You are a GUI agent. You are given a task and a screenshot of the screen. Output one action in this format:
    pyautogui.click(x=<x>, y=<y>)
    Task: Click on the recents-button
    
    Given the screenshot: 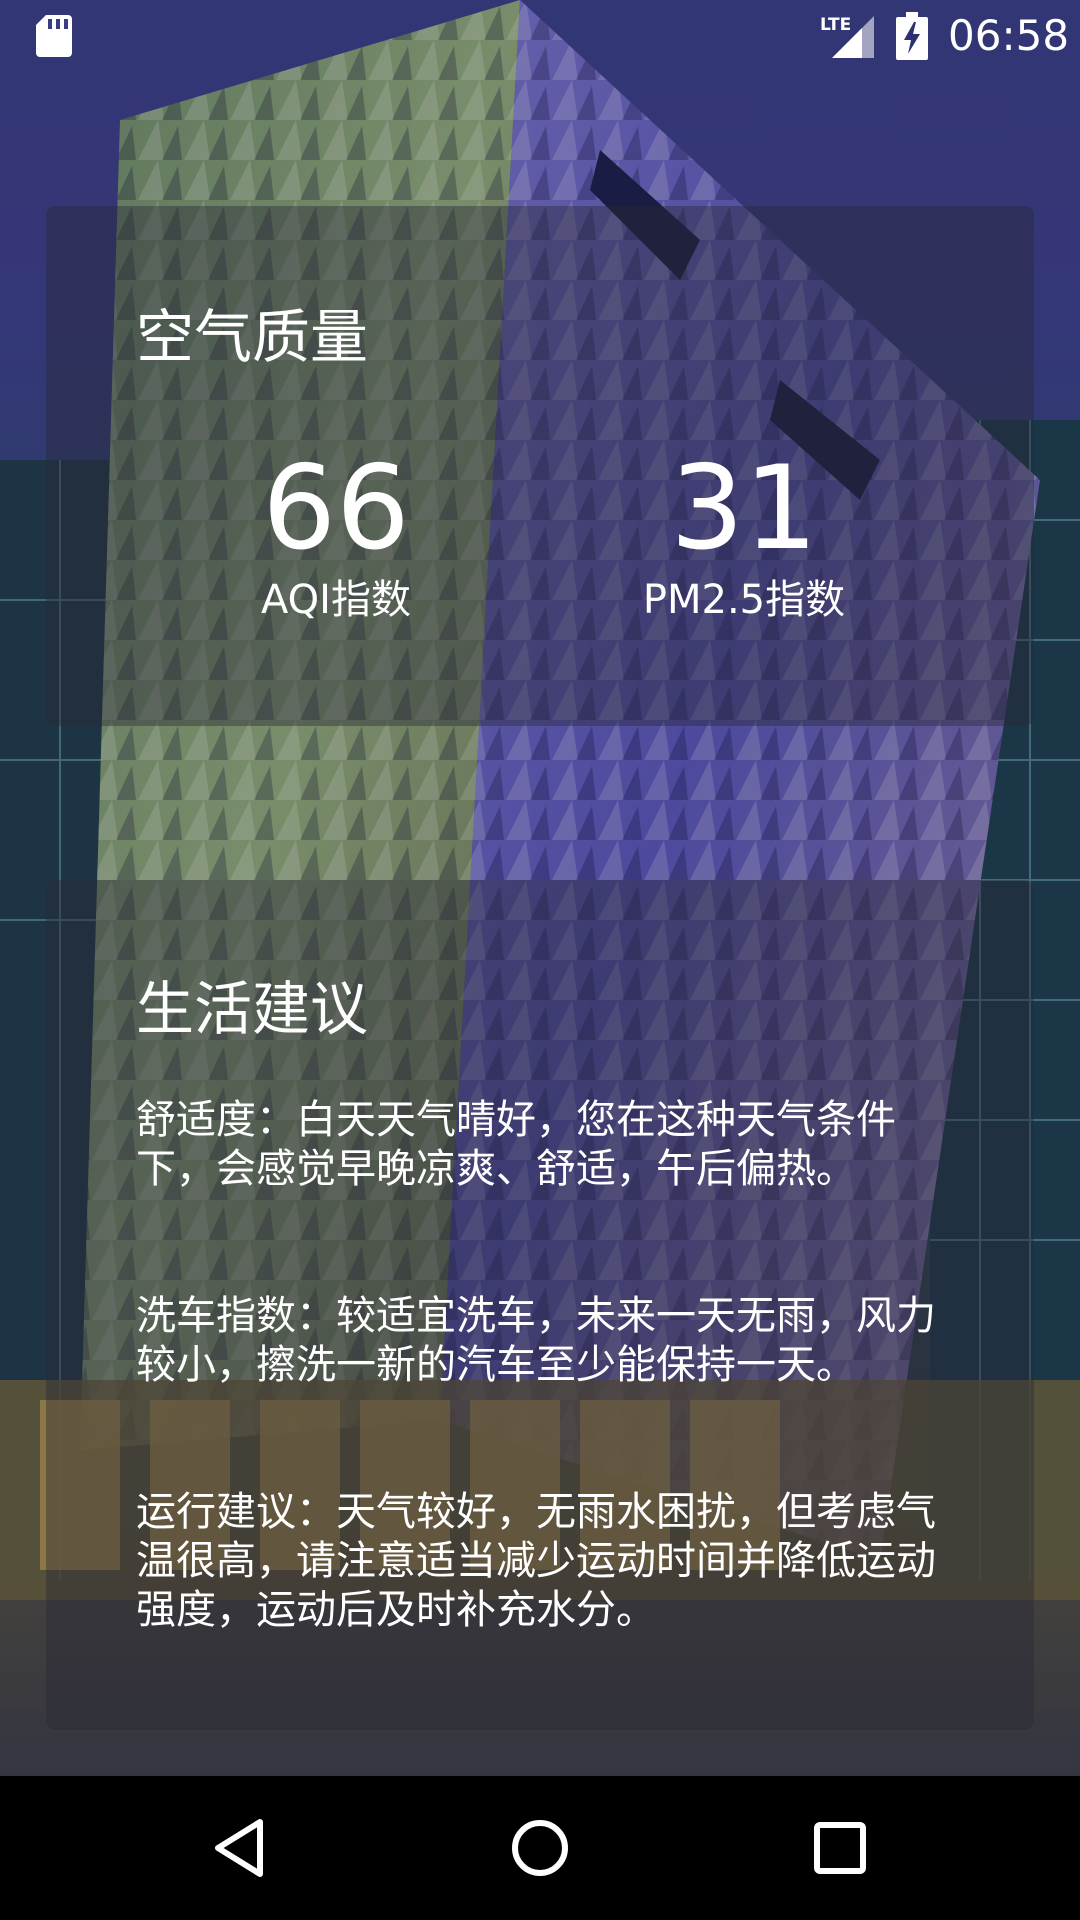 What is the action you would take?
    pyautogui.click(x=840, y=1848)
    